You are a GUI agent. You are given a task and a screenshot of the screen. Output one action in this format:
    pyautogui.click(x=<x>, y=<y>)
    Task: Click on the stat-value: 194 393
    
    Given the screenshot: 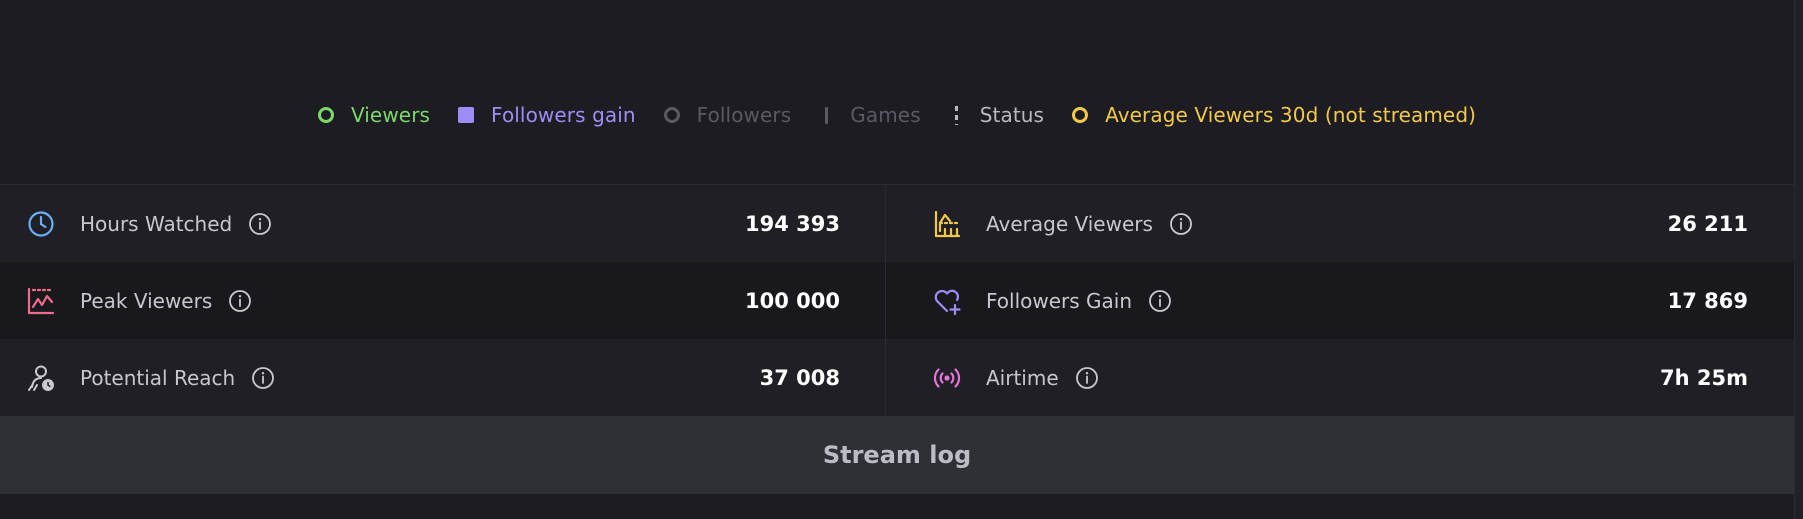 What is the action you would take?
    pyautogui.click(x=792, y=223)
    